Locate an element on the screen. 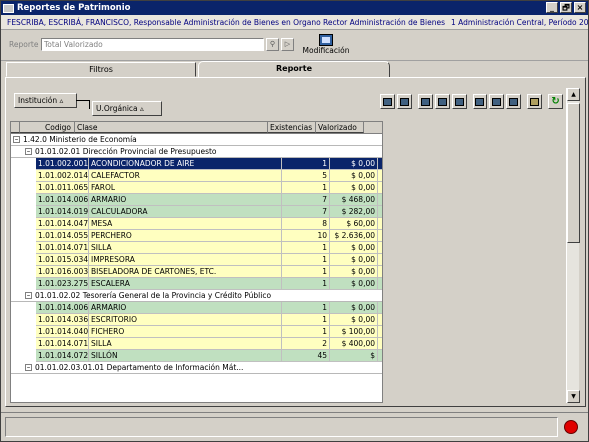  table-row: 1.01.023.275 ESCALERA 1 $ 0,00 is located at coordinates (209, 284).